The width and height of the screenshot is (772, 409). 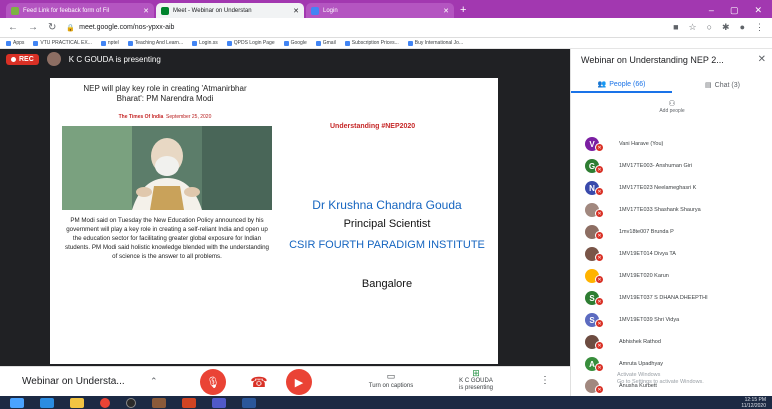 I want to click on windows-taskbar: 12:15 PM 11/12/2020, so click(x=386, y=402).